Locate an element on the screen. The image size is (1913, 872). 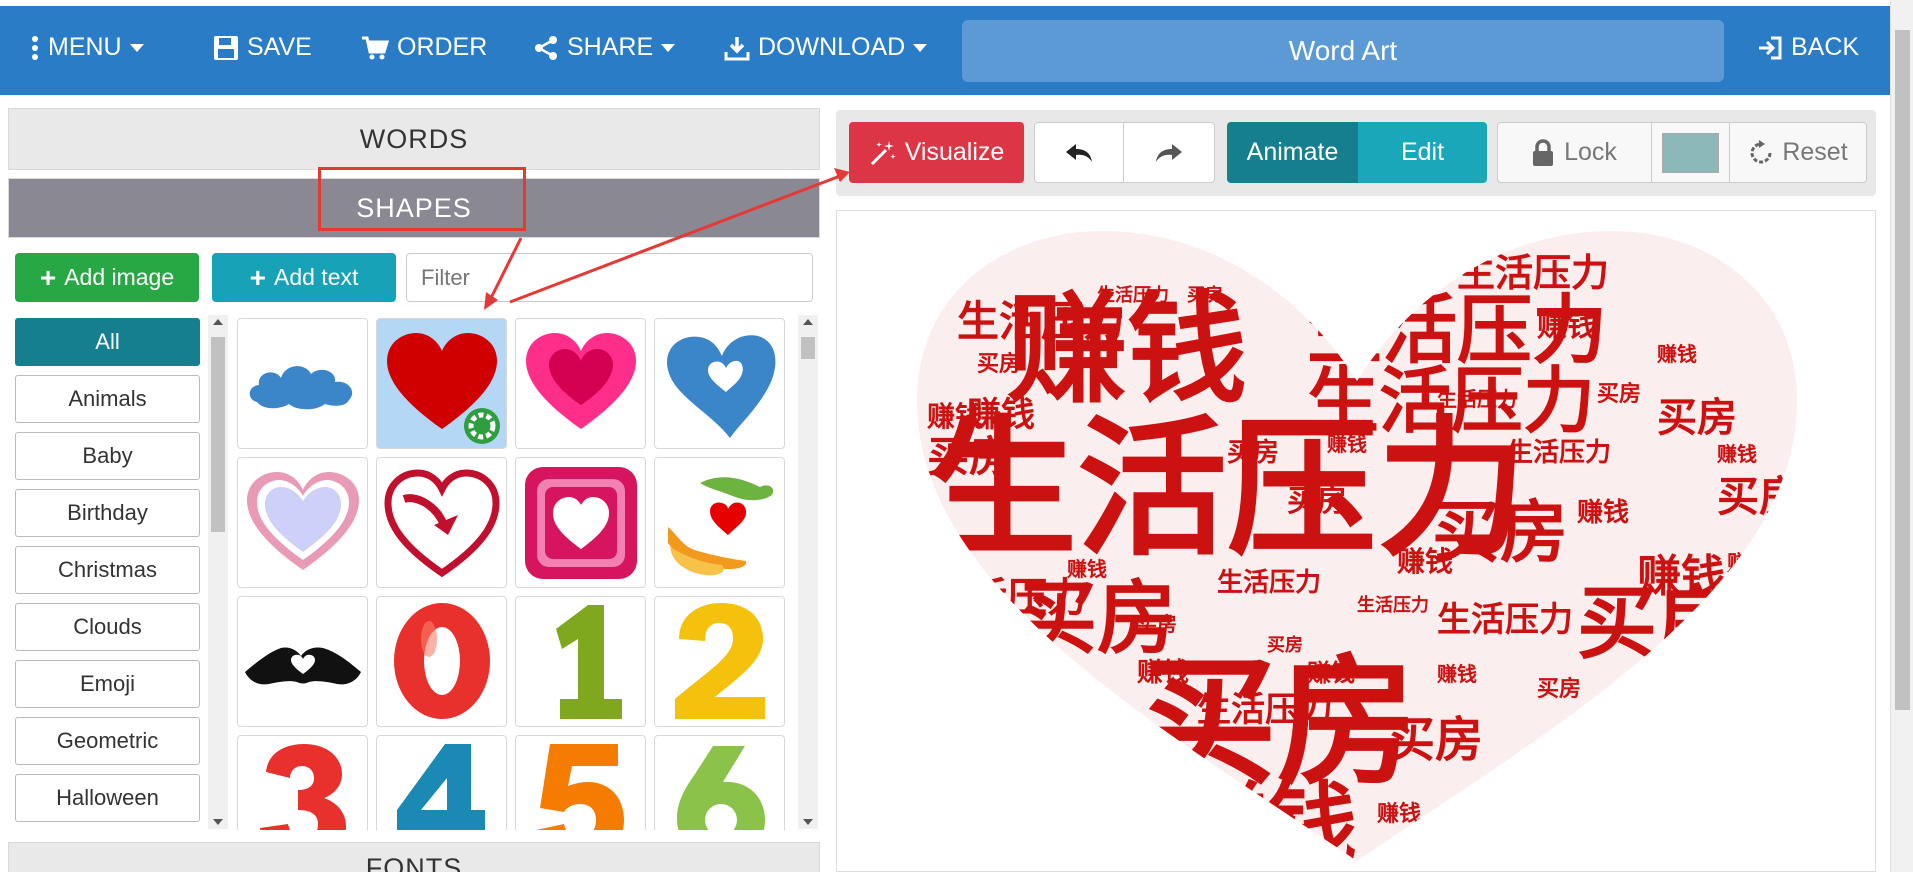
lock-icon is located at coordinates (1543, 152).